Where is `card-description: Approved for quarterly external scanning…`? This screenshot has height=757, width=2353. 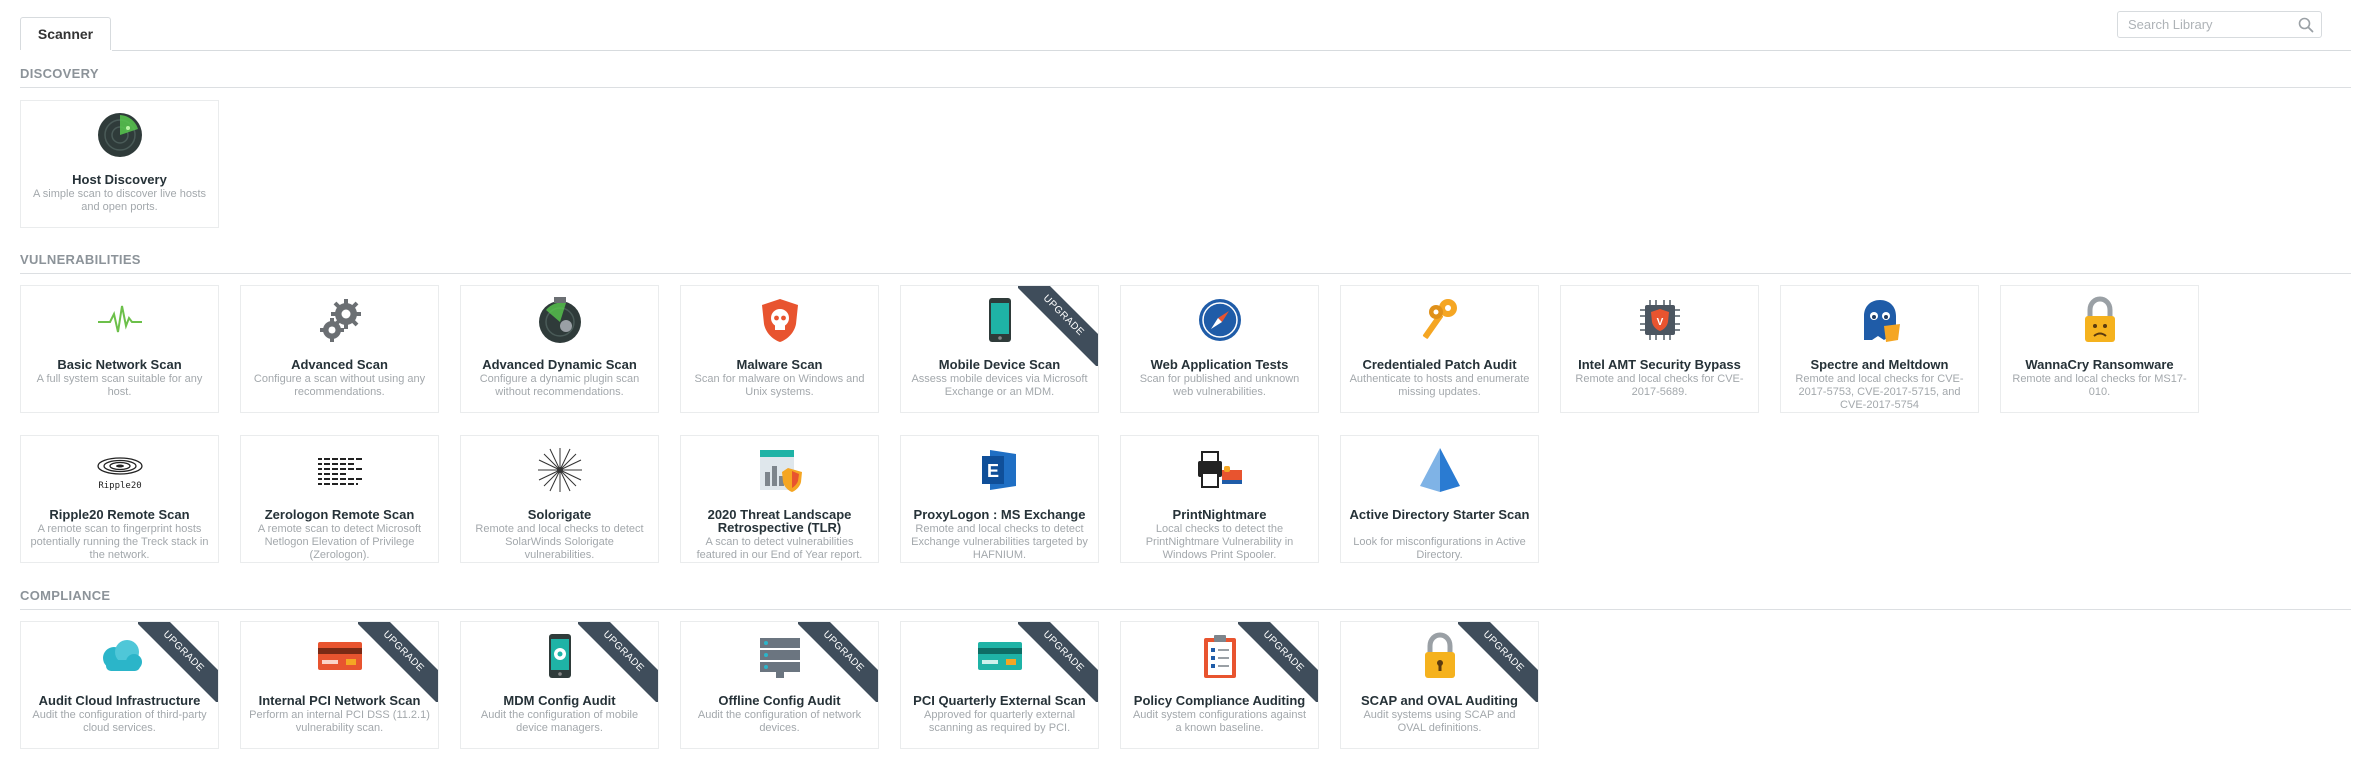
card-description: Approved for quarterly external scanning… is located at coordinates (999, 721).